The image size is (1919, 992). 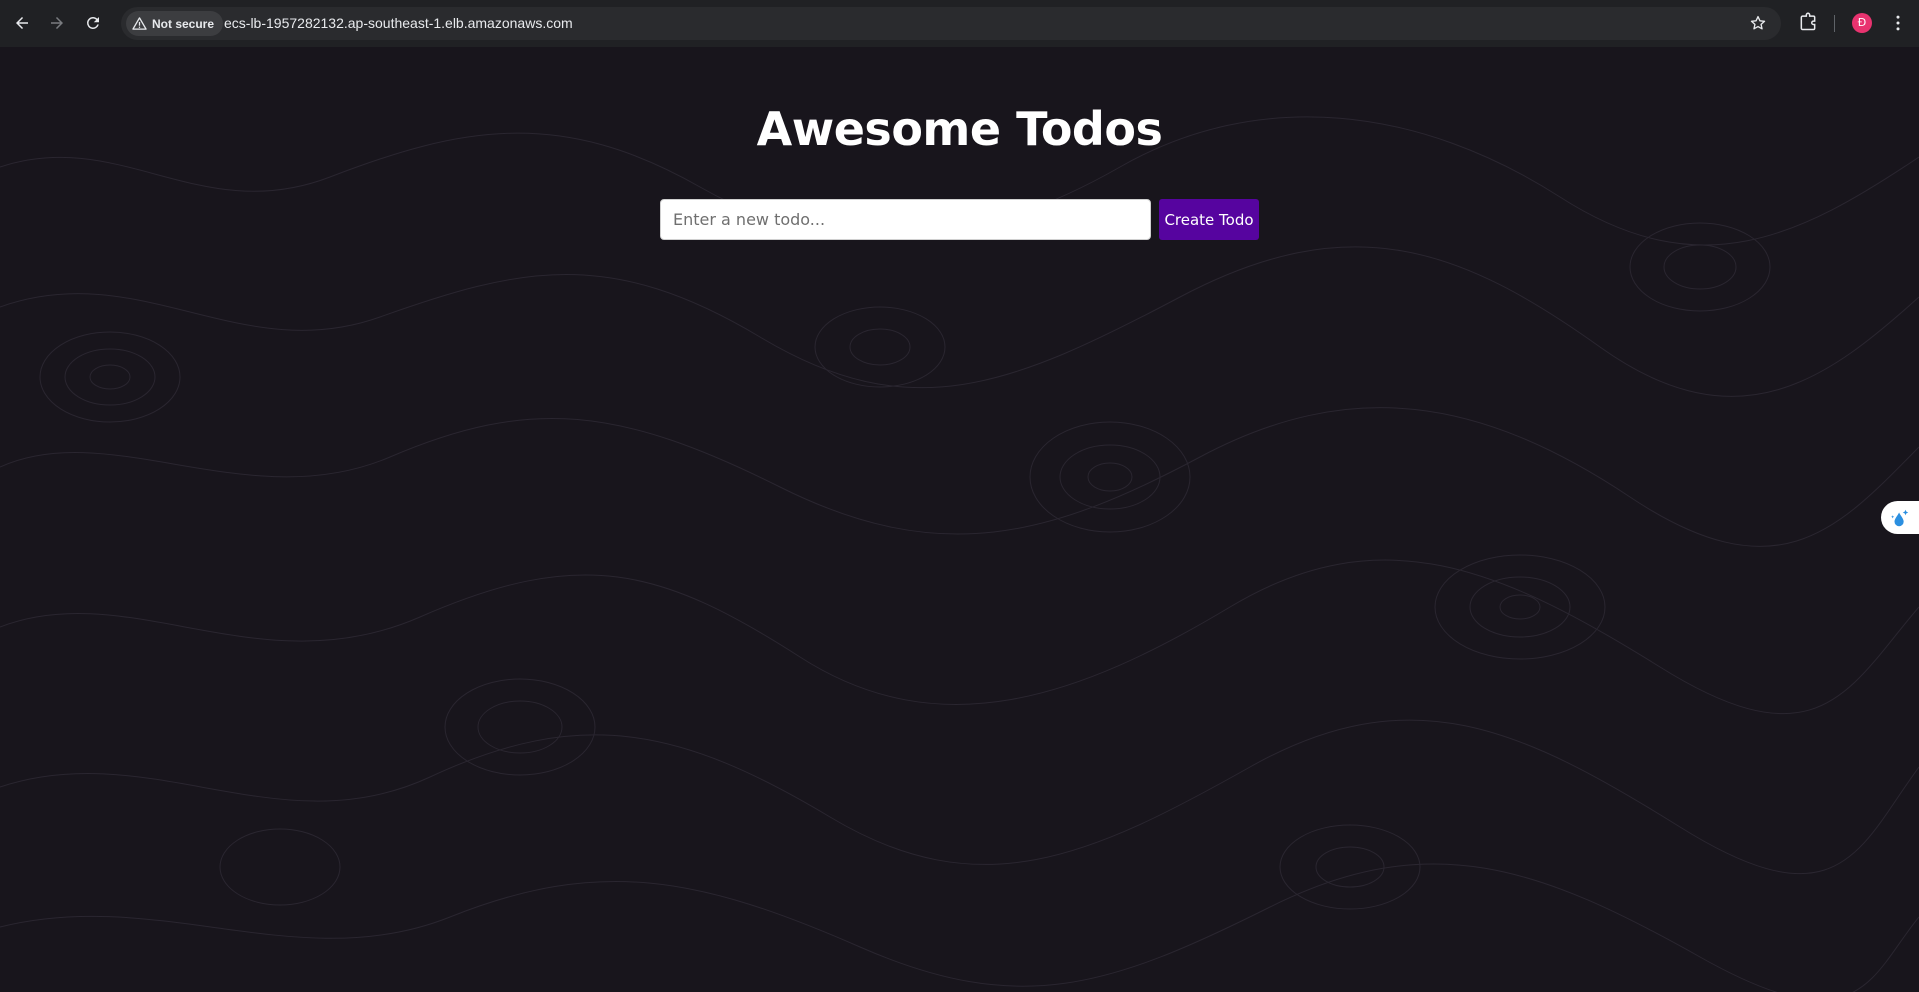 I want to click on forward-button, so click(x=57, y=23).